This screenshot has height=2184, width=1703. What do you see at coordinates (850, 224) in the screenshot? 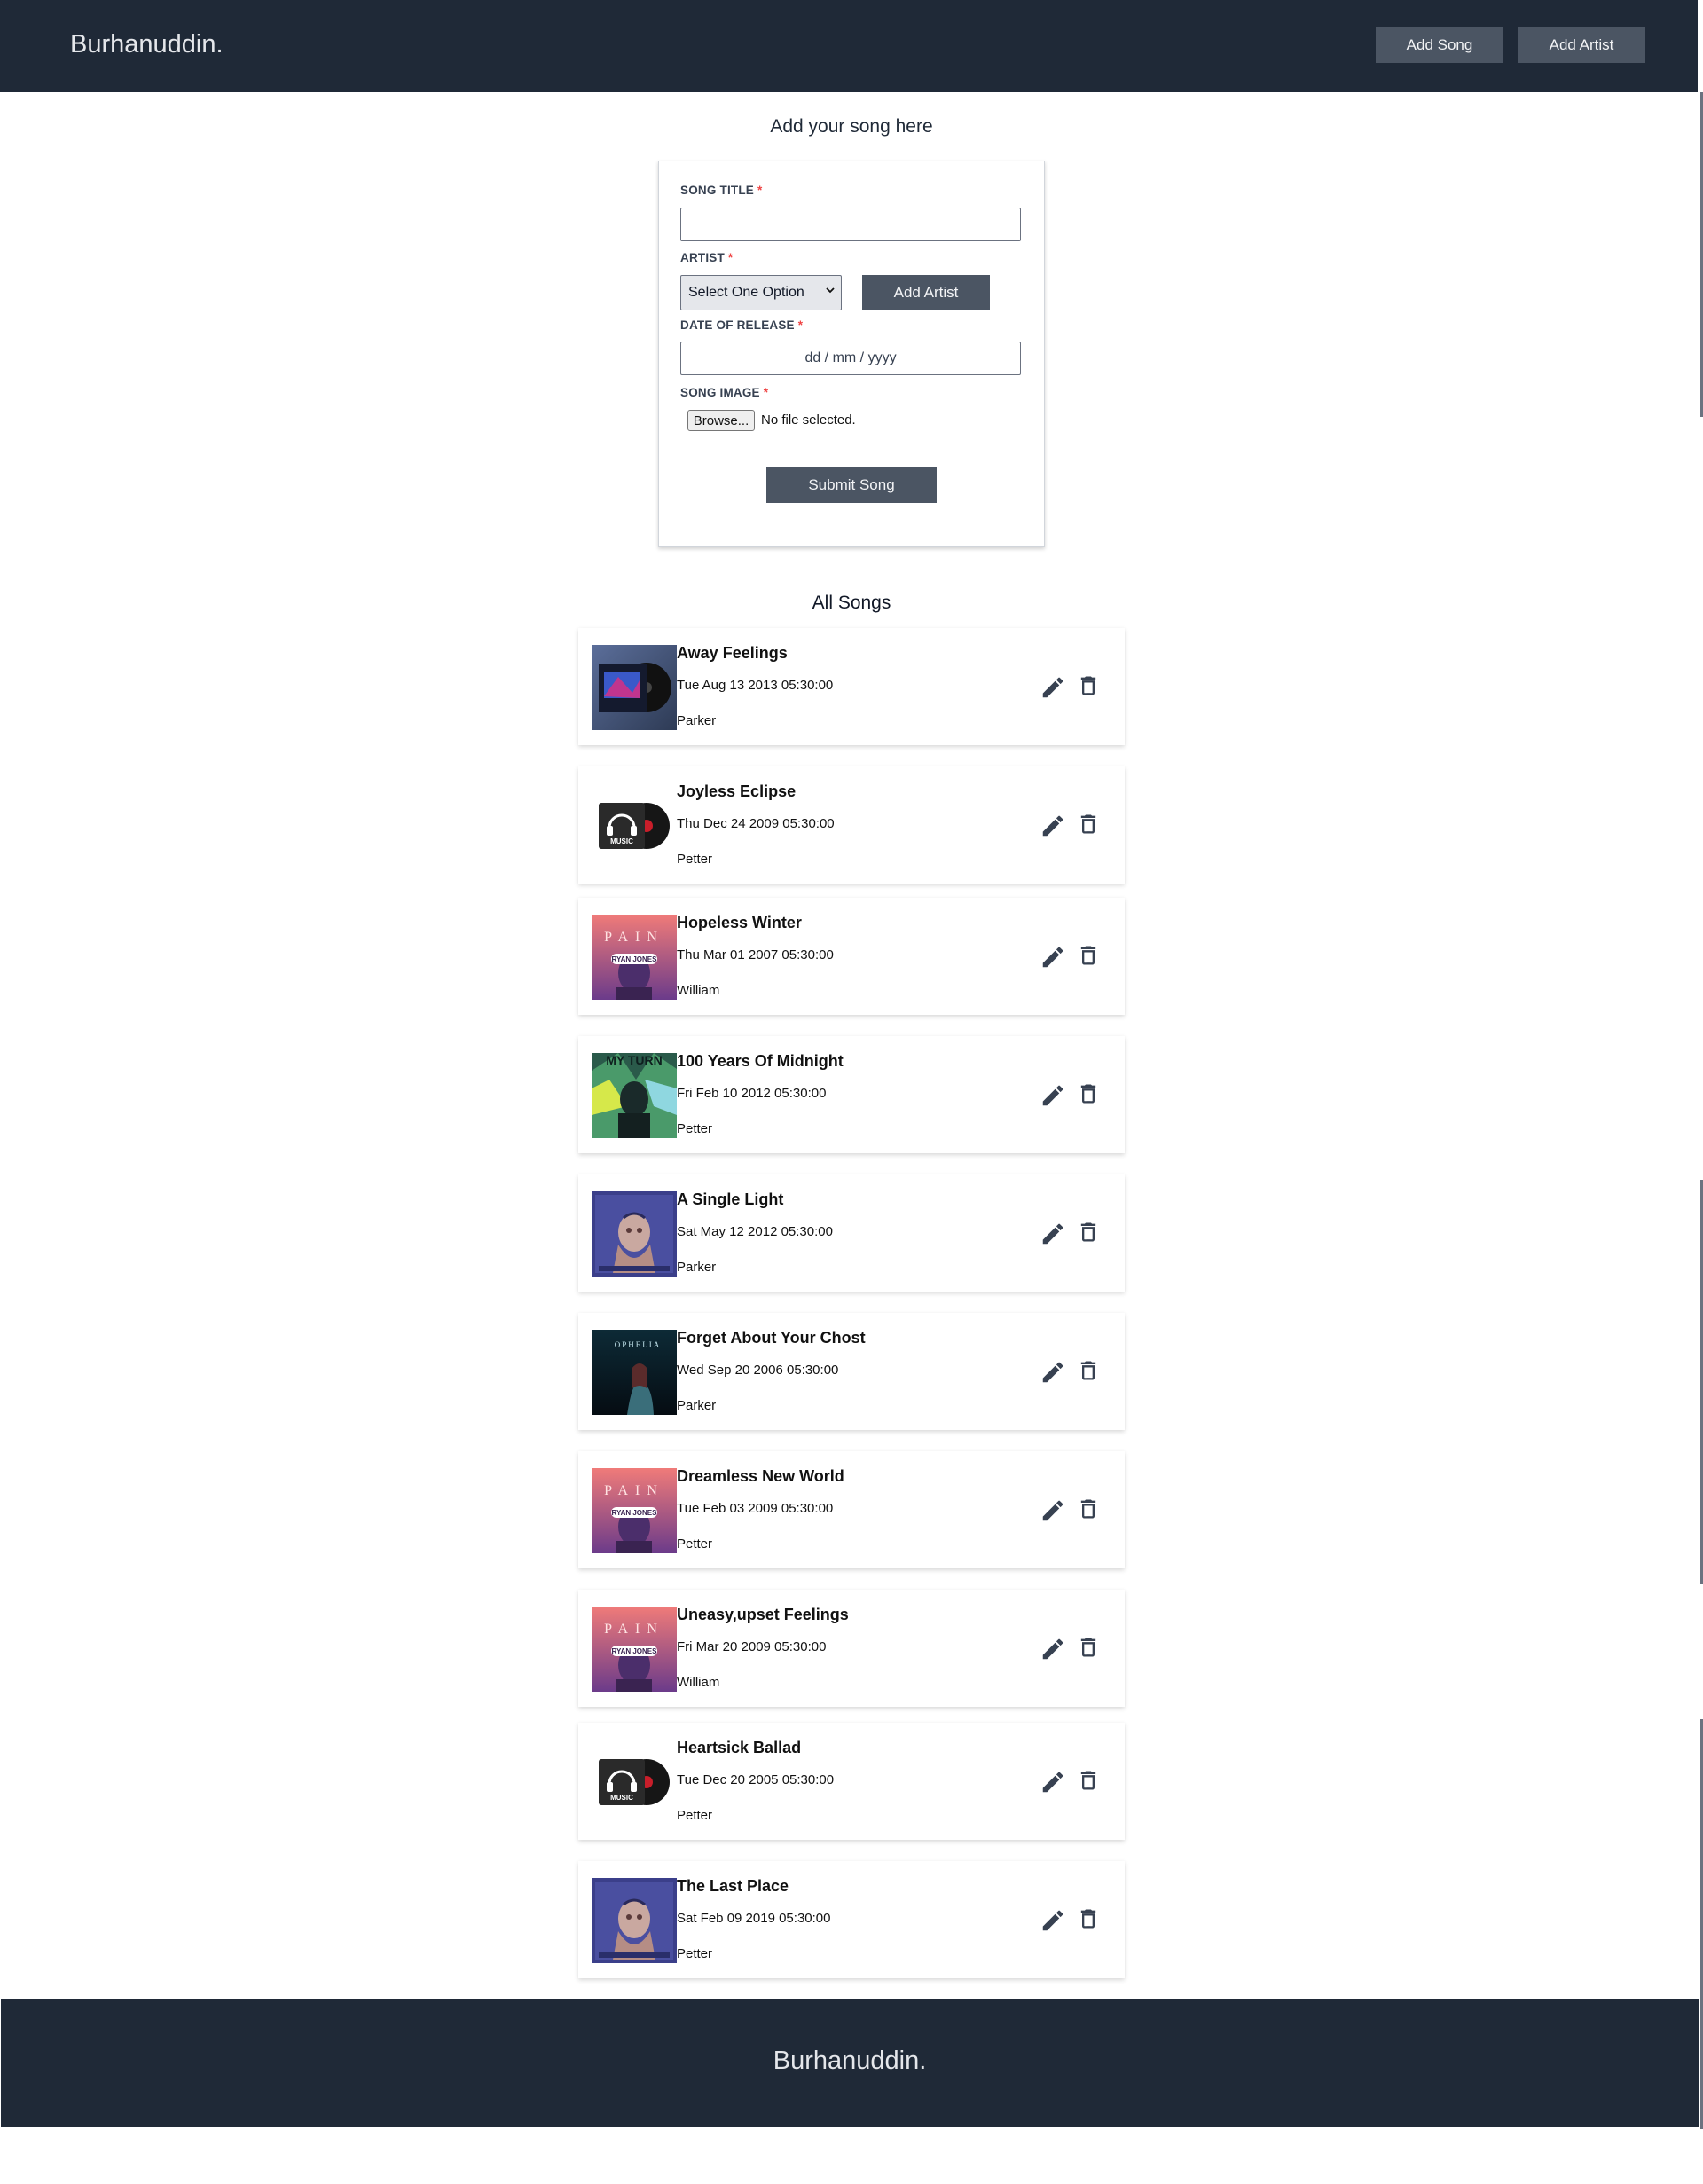
I see `song-title-input` at bounding box center [850, 224].